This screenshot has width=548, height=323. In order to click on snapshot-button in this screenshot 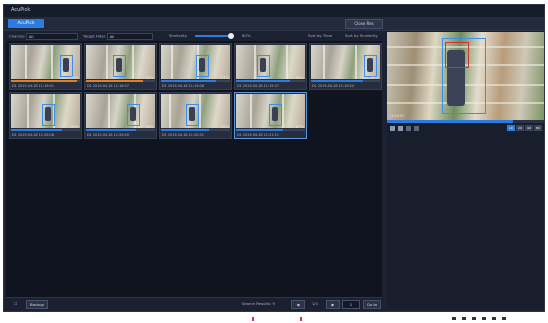, I will do `click(416, 128)`.